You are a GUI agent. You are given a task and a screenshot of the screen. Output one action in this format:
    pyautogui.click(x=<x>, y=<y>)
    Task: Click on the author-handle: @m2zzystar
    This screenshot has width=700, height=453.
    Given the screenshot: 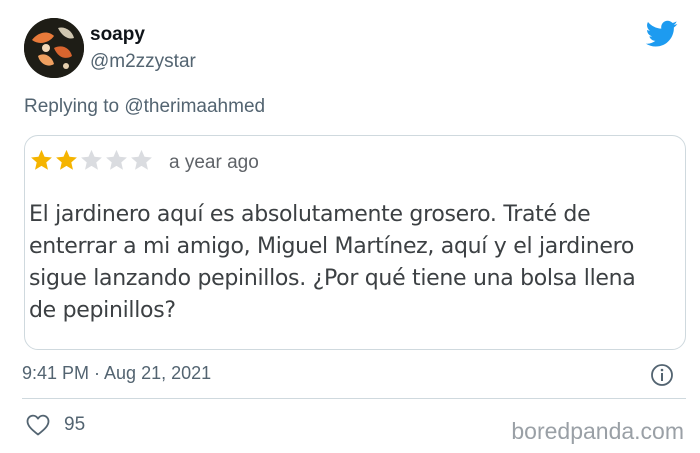 What is the action you would take?
    pyautogui.click(x=143, y=62)
    